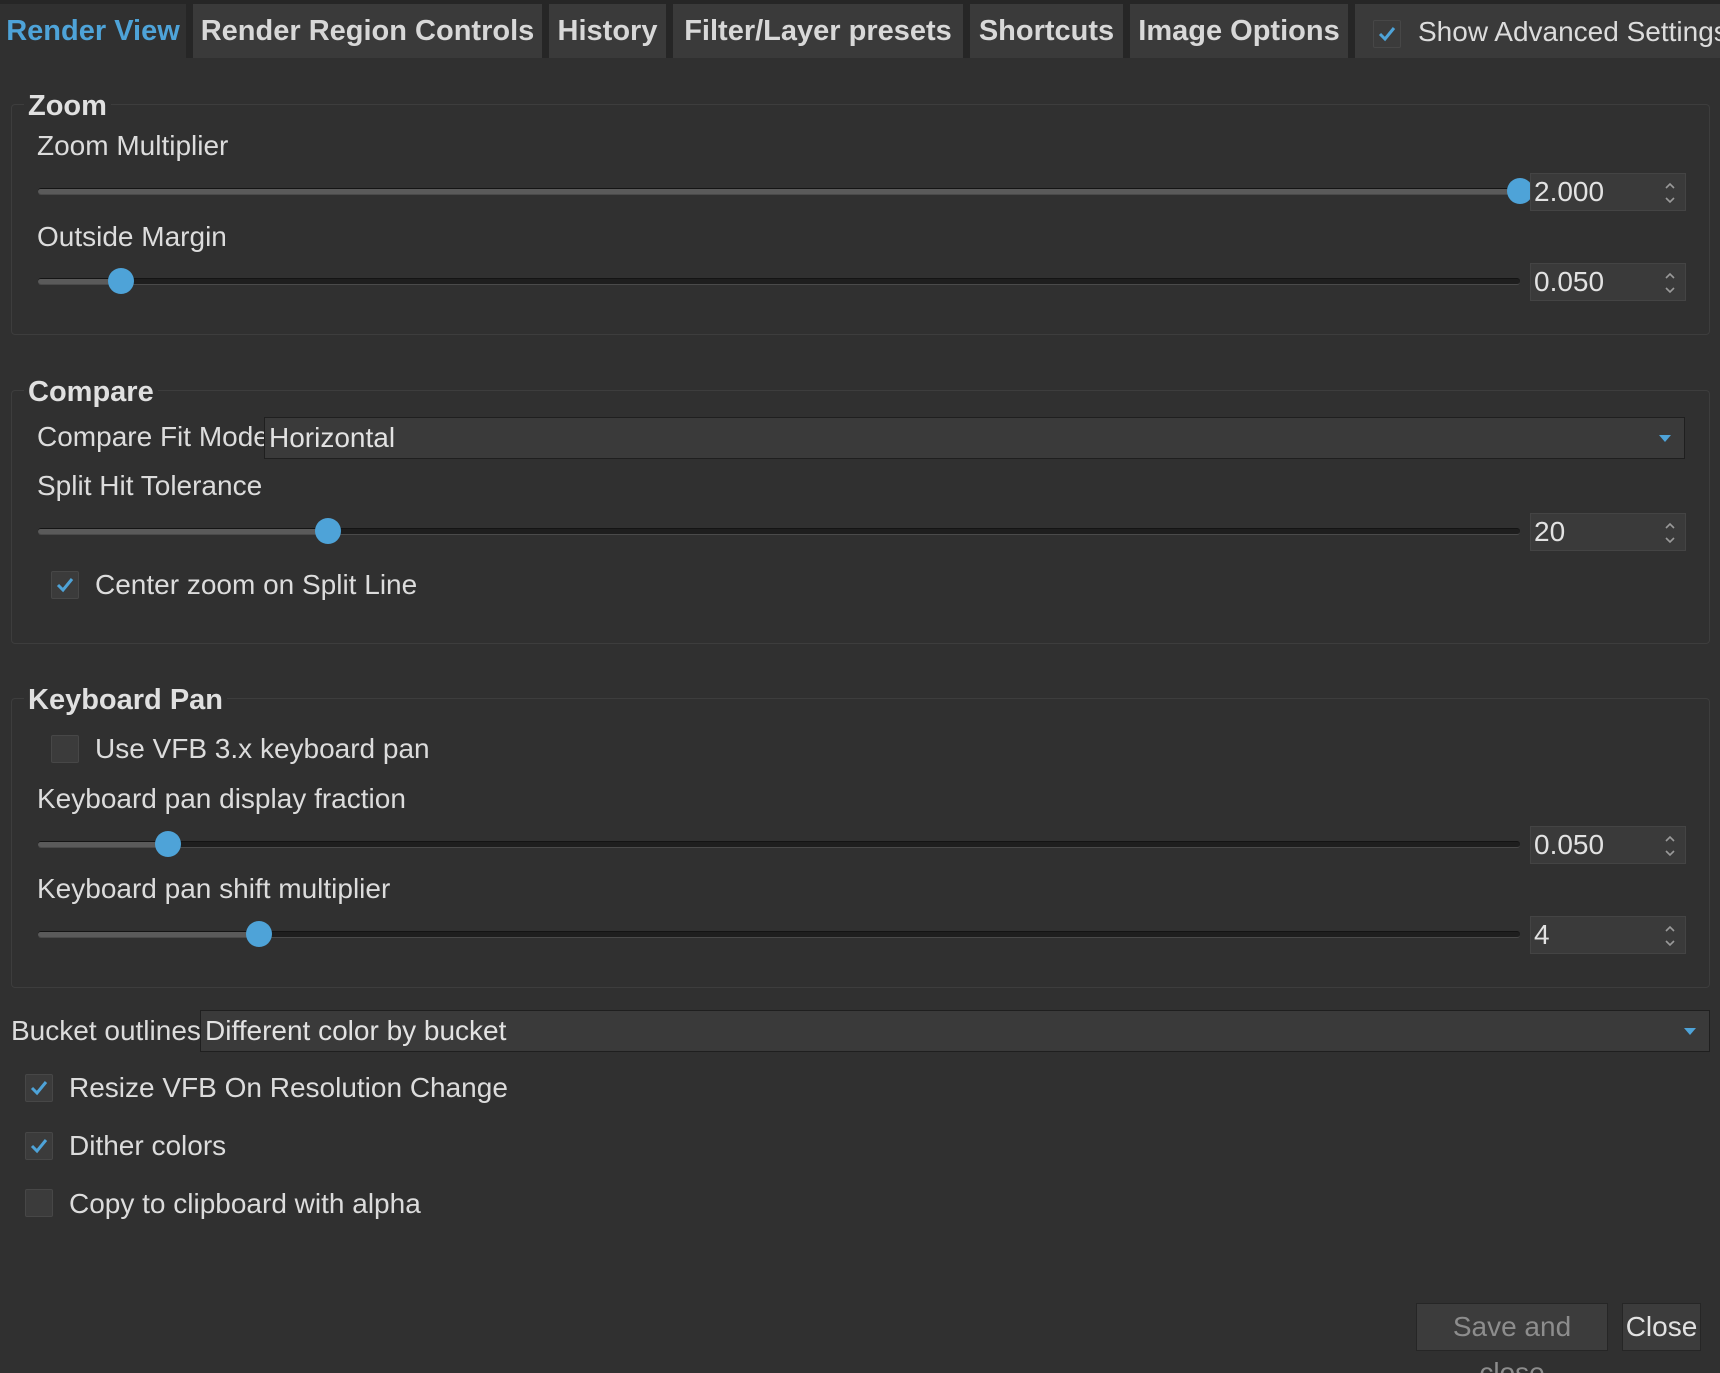 Image resolution: width=1720 pixels, height=1373 pixels. Describe the element at coordinates (256, 584) in the screenshot. I see `center-zoom-label: Center zoom on Split Line` at that location.